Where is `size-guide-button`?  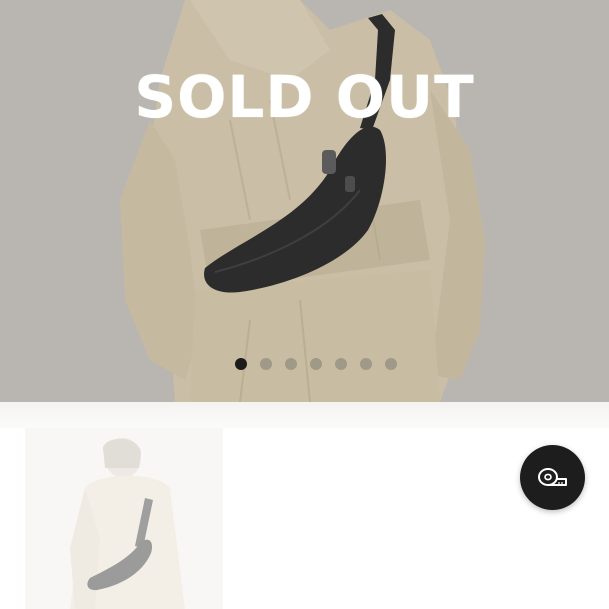 size-guide-button is located at coordinates (552, 477).